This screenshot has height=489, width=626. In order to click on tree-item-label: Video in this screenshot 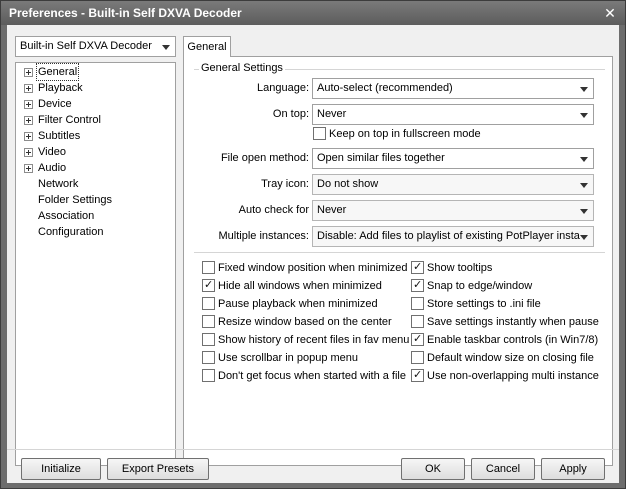, I will do `click(52, 152)`.